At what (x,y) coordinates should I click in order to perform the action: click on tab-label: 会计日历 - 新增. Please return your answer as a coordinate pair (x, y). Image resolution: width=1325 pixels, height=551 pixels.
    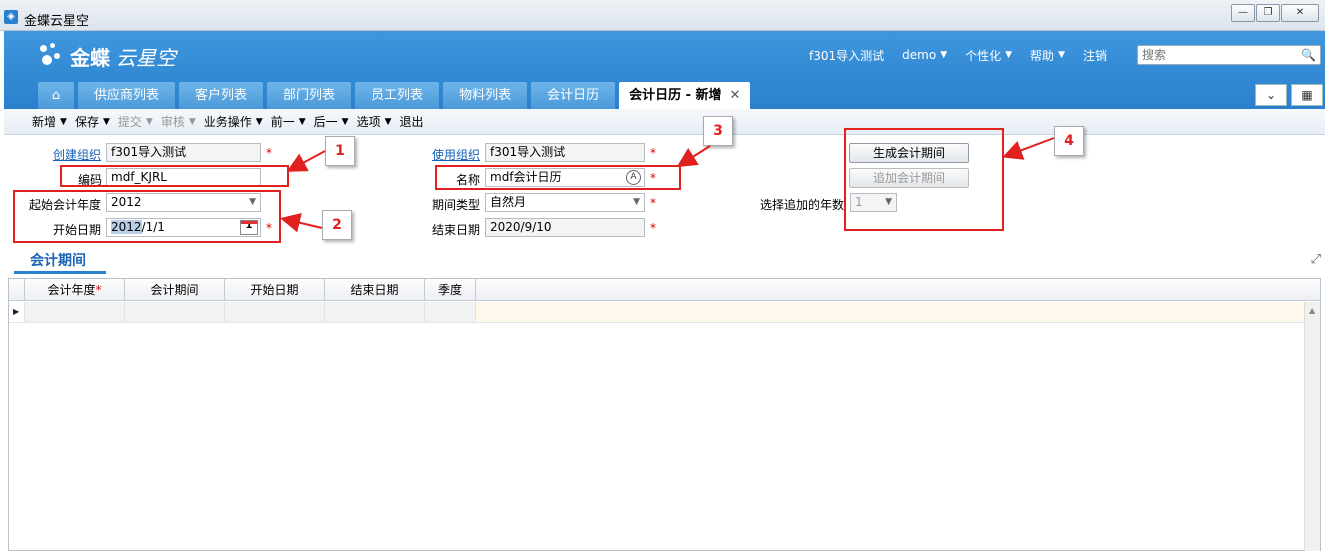
    Looking at the image, I should click on (675, 95).